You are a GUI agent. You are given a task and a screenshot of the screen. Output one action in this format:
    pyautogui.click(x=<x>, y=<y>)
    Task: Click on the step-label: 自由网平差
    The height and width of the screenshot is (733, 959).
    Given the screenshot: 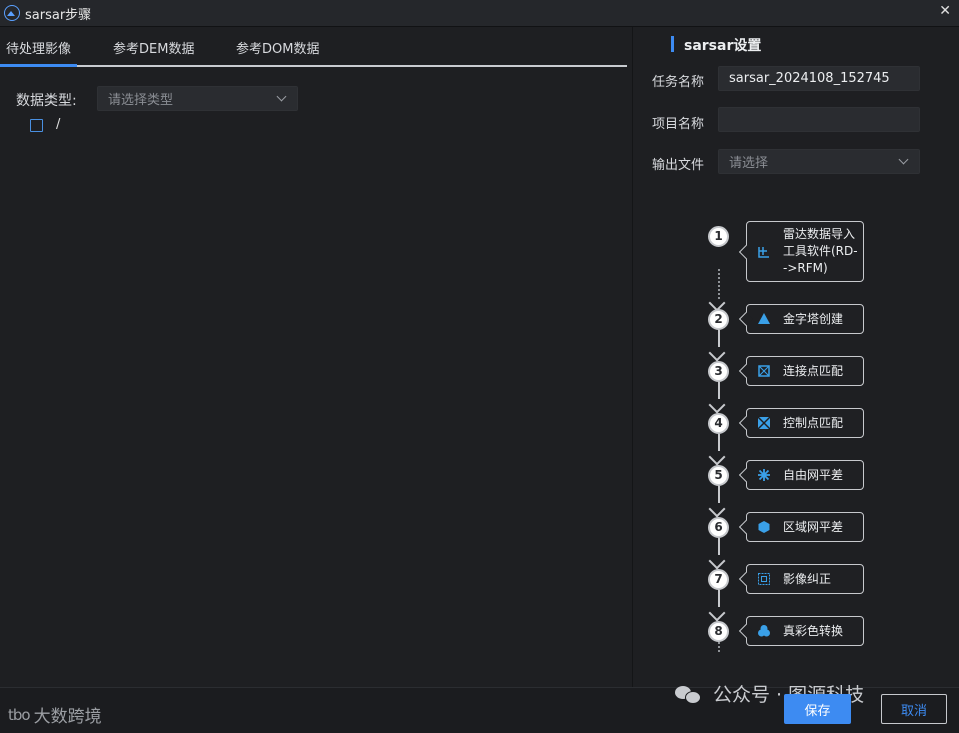 What is the action you would take?
    pyautogui.click(x=813, y=474)
    